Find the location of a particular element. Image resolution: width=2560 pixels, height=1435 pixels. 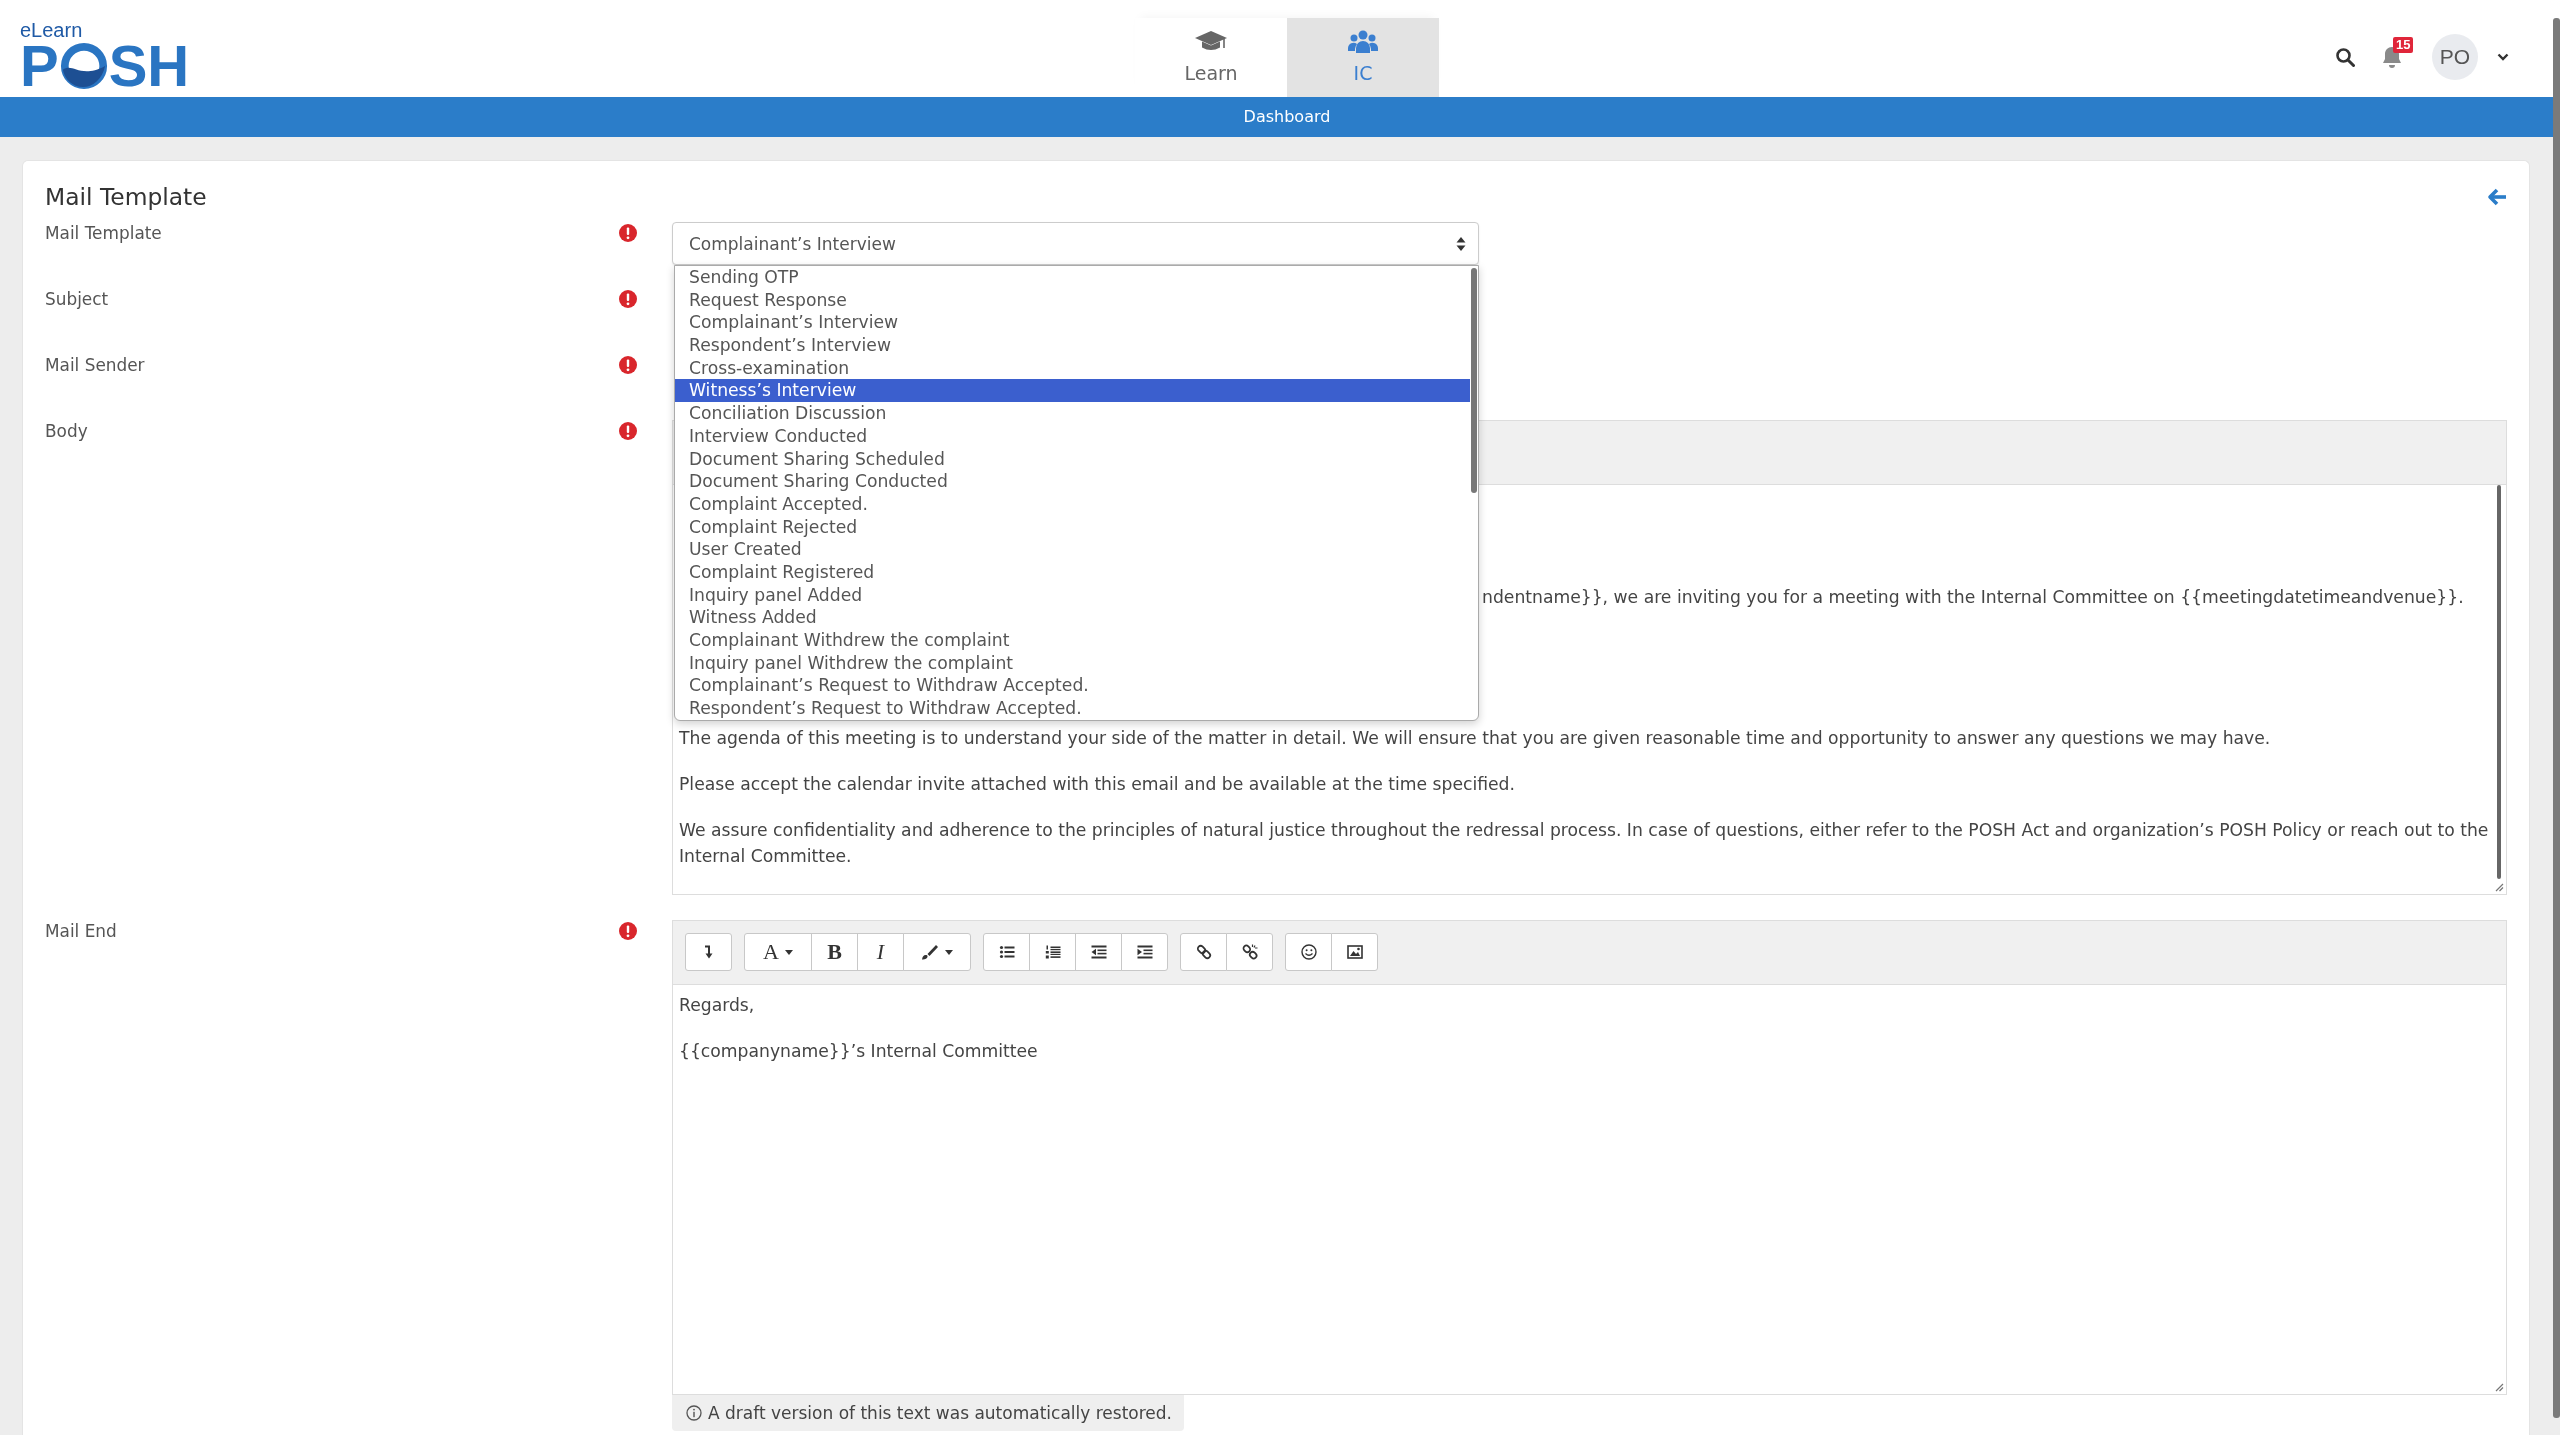

dropdown-option: User Created is located at coordinates (1072, 549).